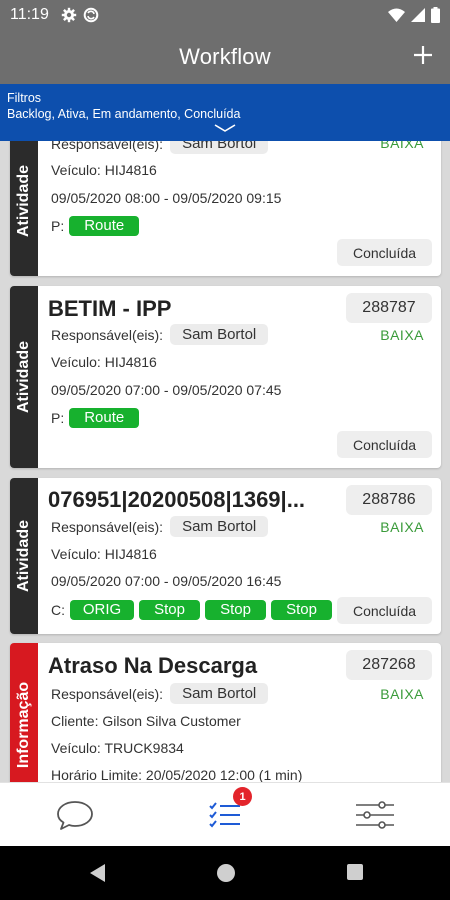 The height and width of the screenshot is (900, 450). What do you see at coordinates (389, 308) in the screenshot?
I see `card-number: 288787` at bounding box center [389, 308].